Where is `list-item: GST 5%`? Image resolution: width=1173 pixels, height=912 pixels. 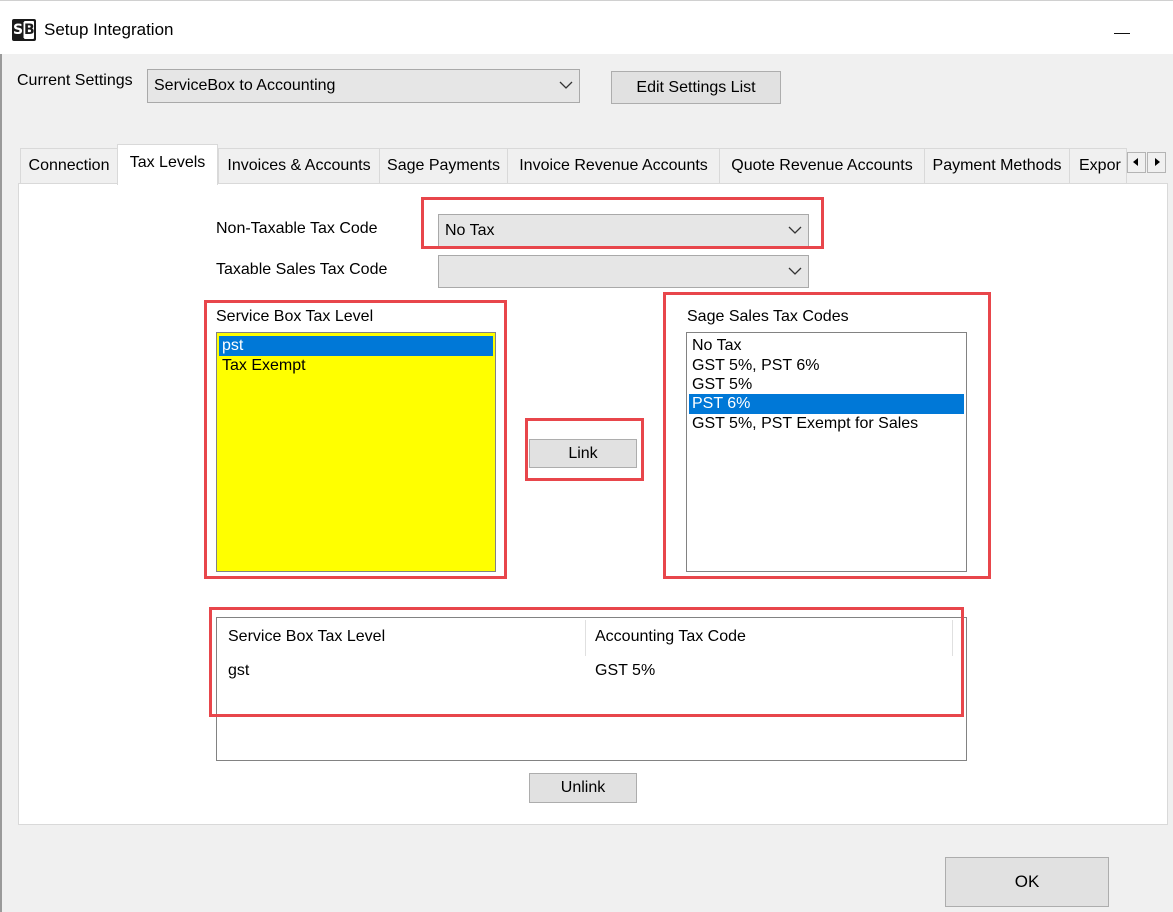 list-item: GST 5% is located at coordinates (826, 385).